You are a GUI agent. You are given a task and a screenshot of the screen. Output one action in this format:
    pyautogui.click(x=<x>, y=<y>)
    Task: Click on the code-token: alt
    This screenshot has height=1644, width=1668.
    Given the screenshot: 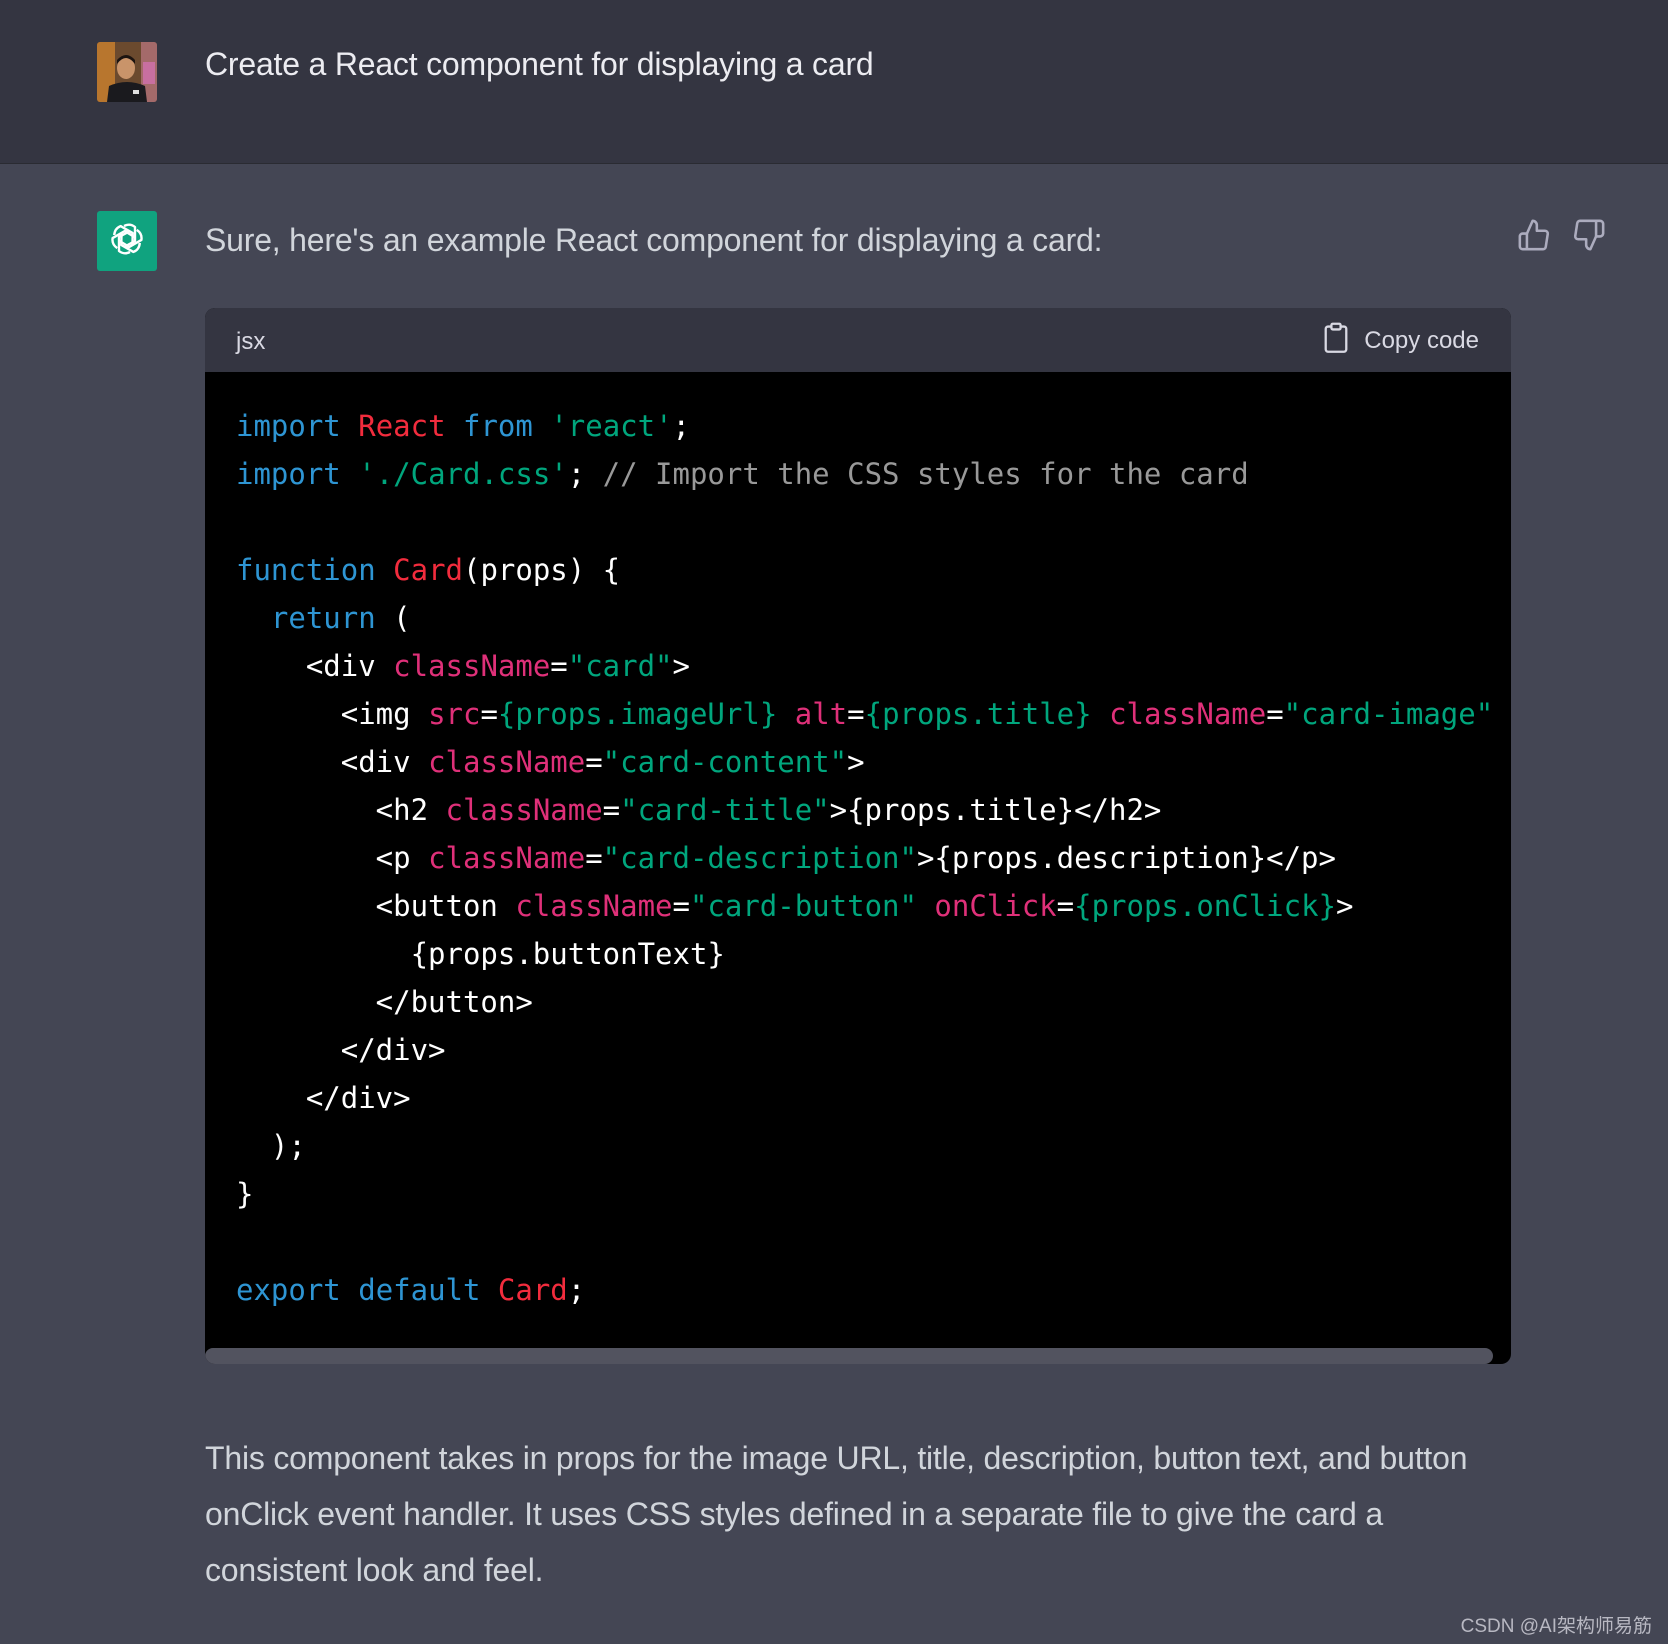 What is the action you would take?
    pyautogui.click(x=821, y=714)
    